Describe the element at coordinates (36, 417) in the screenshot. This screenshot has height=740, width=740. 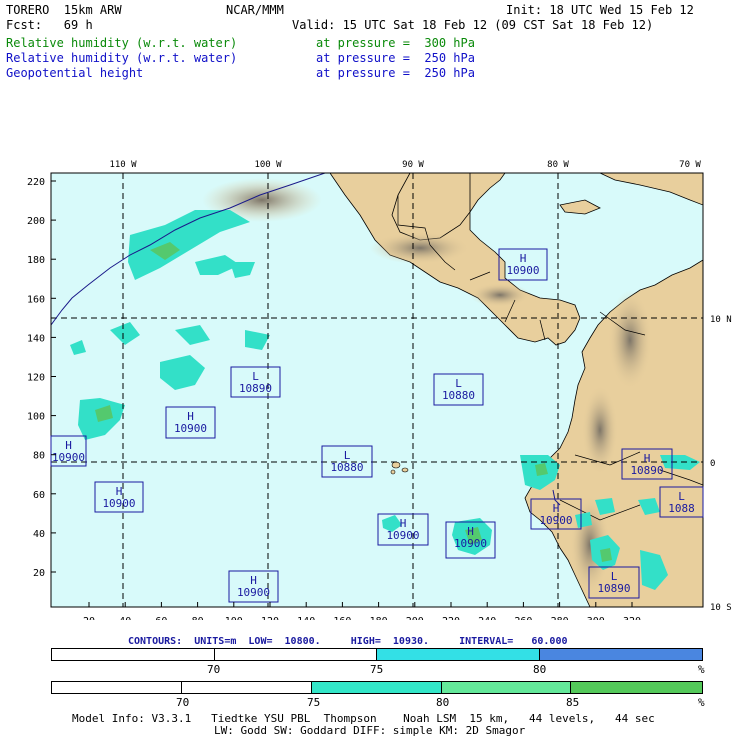
I see `y-tick-label: 100` at that location.